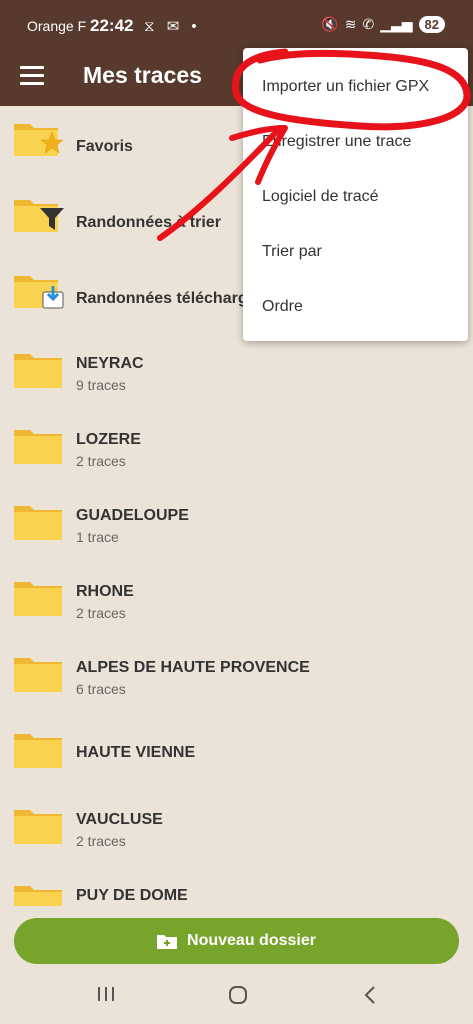 The image size is (473, 1024). What do you see at coordinates (345, 87) in the screenshot?
I see `menu-item-import-gpx: Importer un fichier GPX` at bounding box center [345, 87].